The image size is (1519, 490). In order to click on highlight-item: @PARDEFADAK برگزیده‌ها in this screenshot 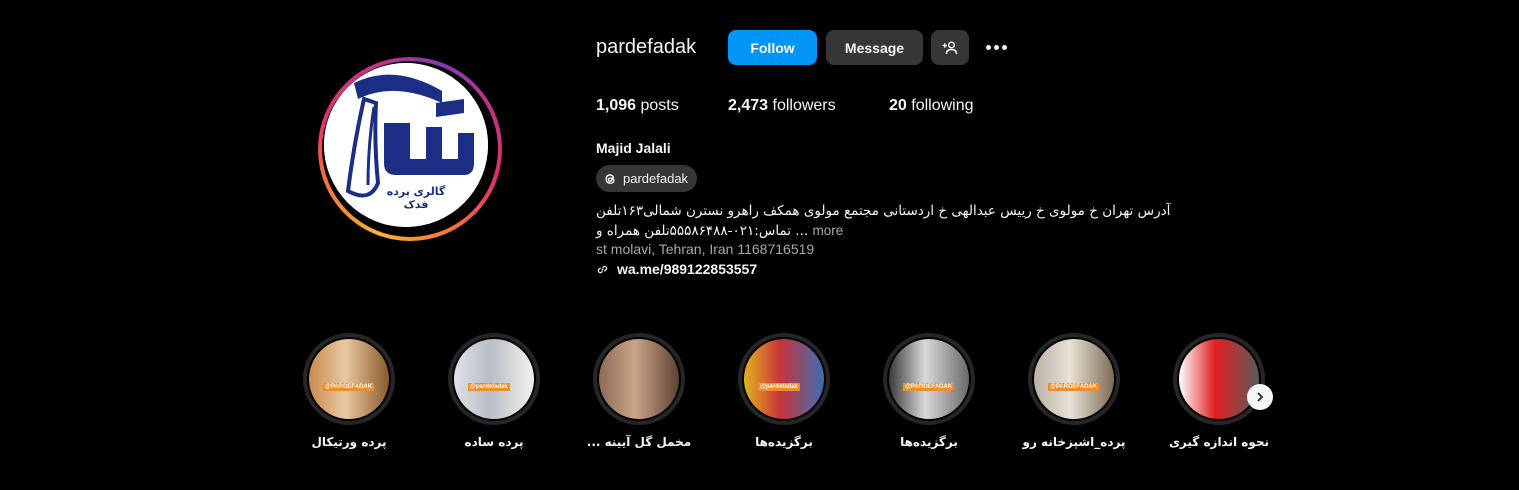, I will do `click(929, 391)`.